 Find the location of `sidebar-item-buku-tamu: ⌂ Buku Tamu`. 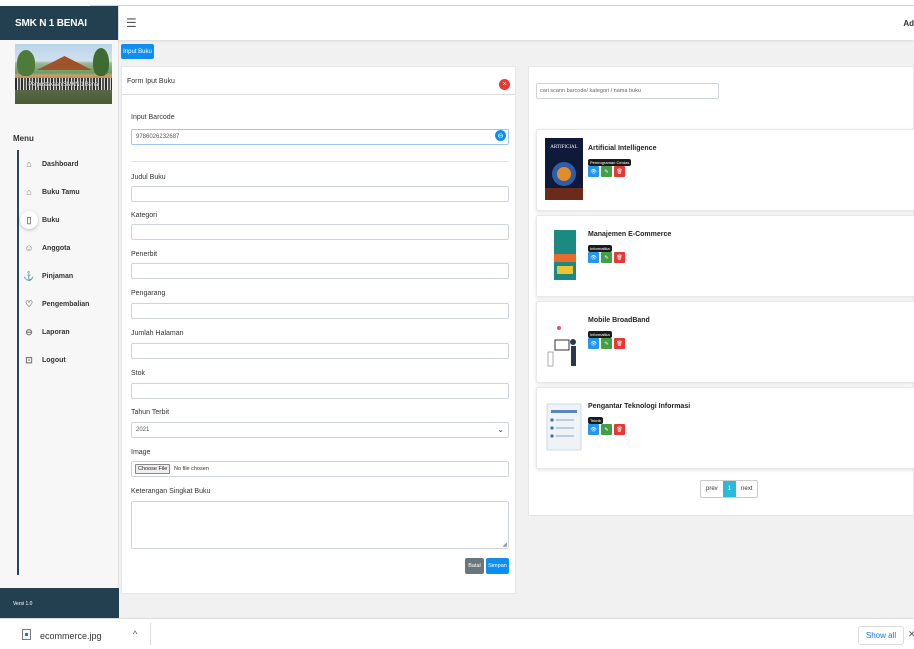

sidebar-item-buku-tamu: ⌂ Buku Tamu is located at coordinates (69, 192).